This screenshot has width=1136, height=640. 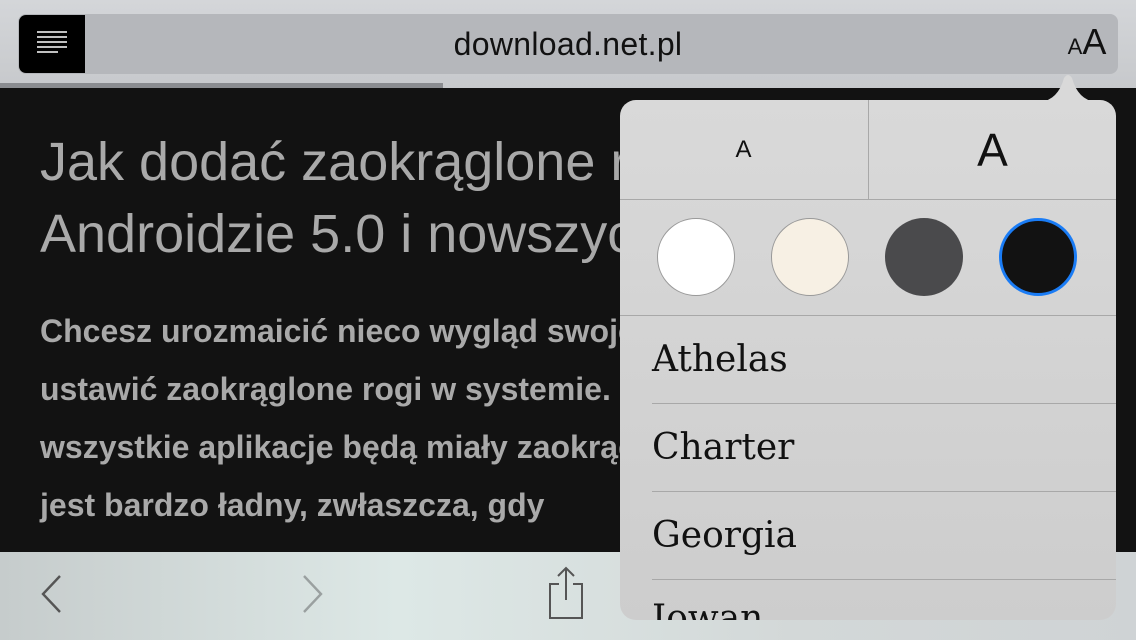 I want to click on theme-white-swatch, so click(x=696, y=257).